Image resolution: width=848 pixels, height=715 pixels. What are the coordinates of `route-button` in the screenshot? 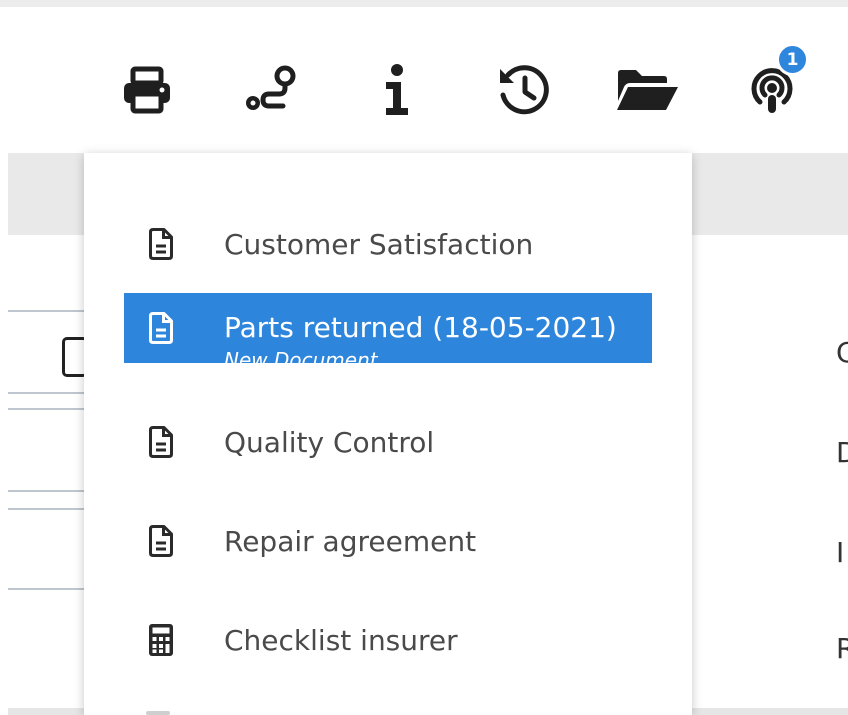 It's located at (270, 90).